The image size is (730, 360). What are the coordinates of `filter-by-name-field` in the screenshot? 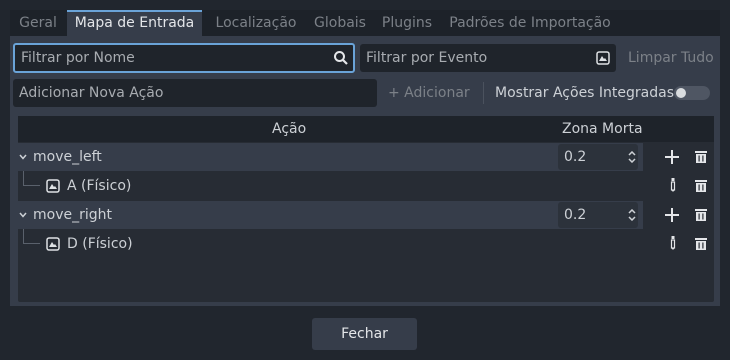 It's located at (184, 58).